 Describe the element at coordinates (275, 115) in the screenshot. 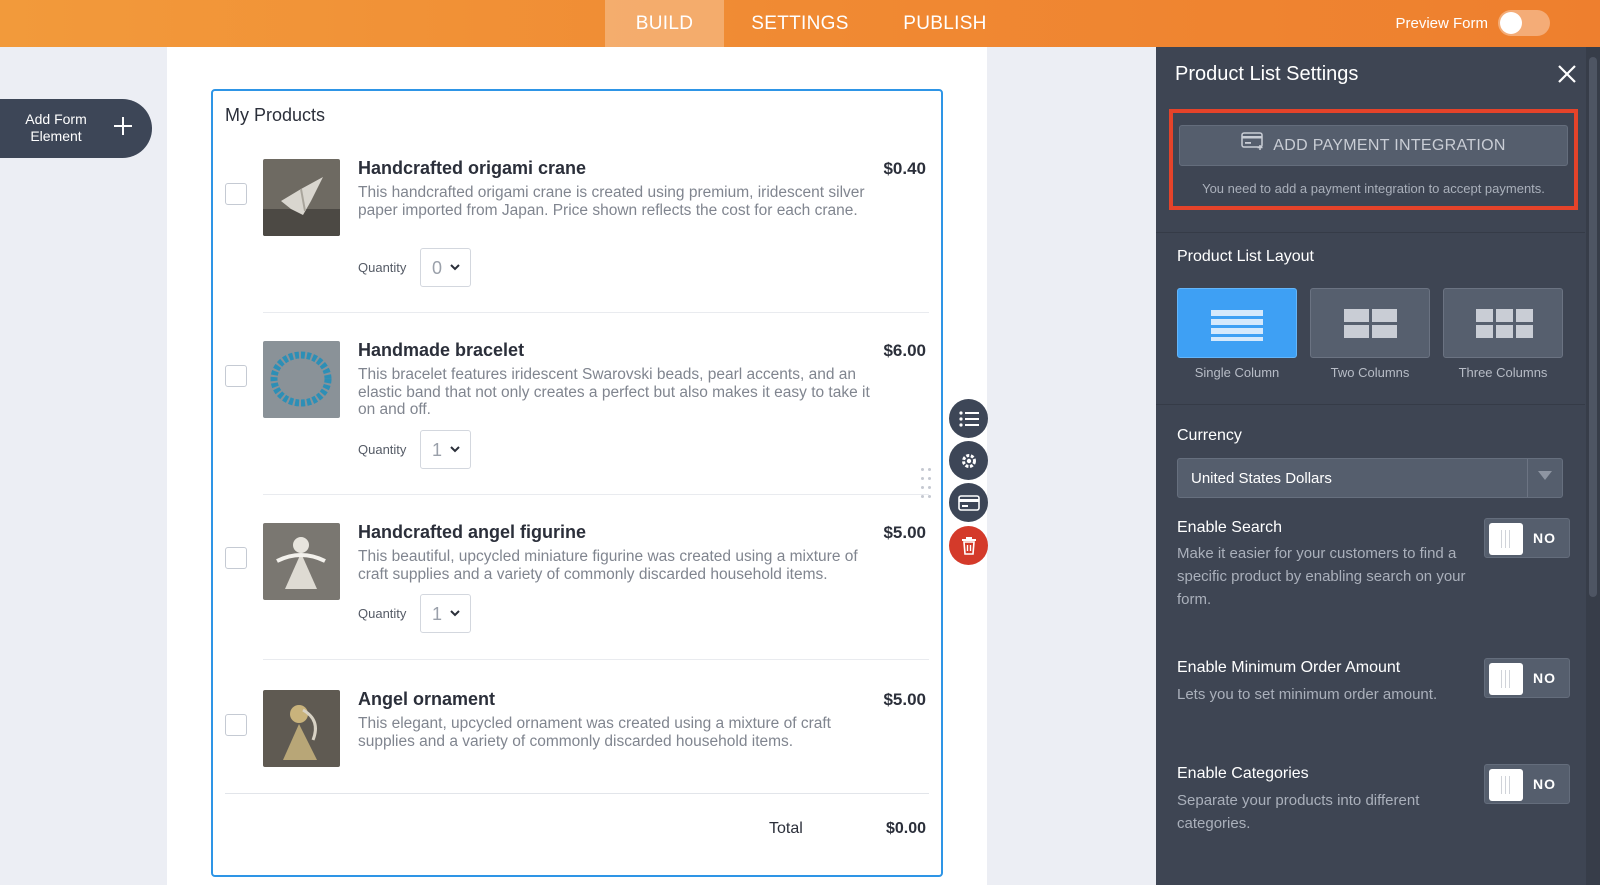

I see `product-list-title: My Products` at that location.